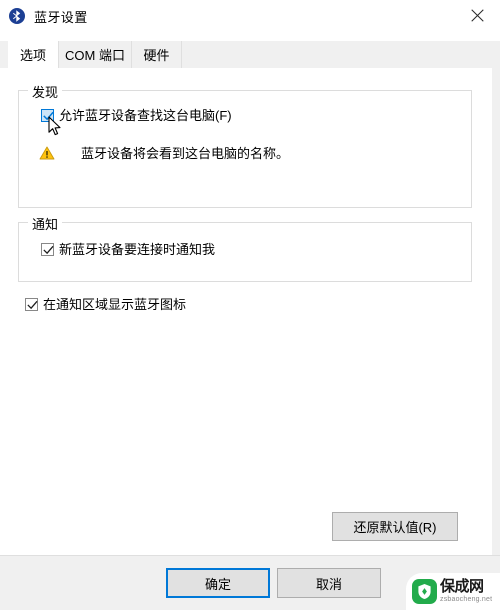  Describe the element at coordinates (115, 304) in the screenshot. I see `checkbox-show-tray-icon-label: 在通知区域显示蓝牙图标` at that location.